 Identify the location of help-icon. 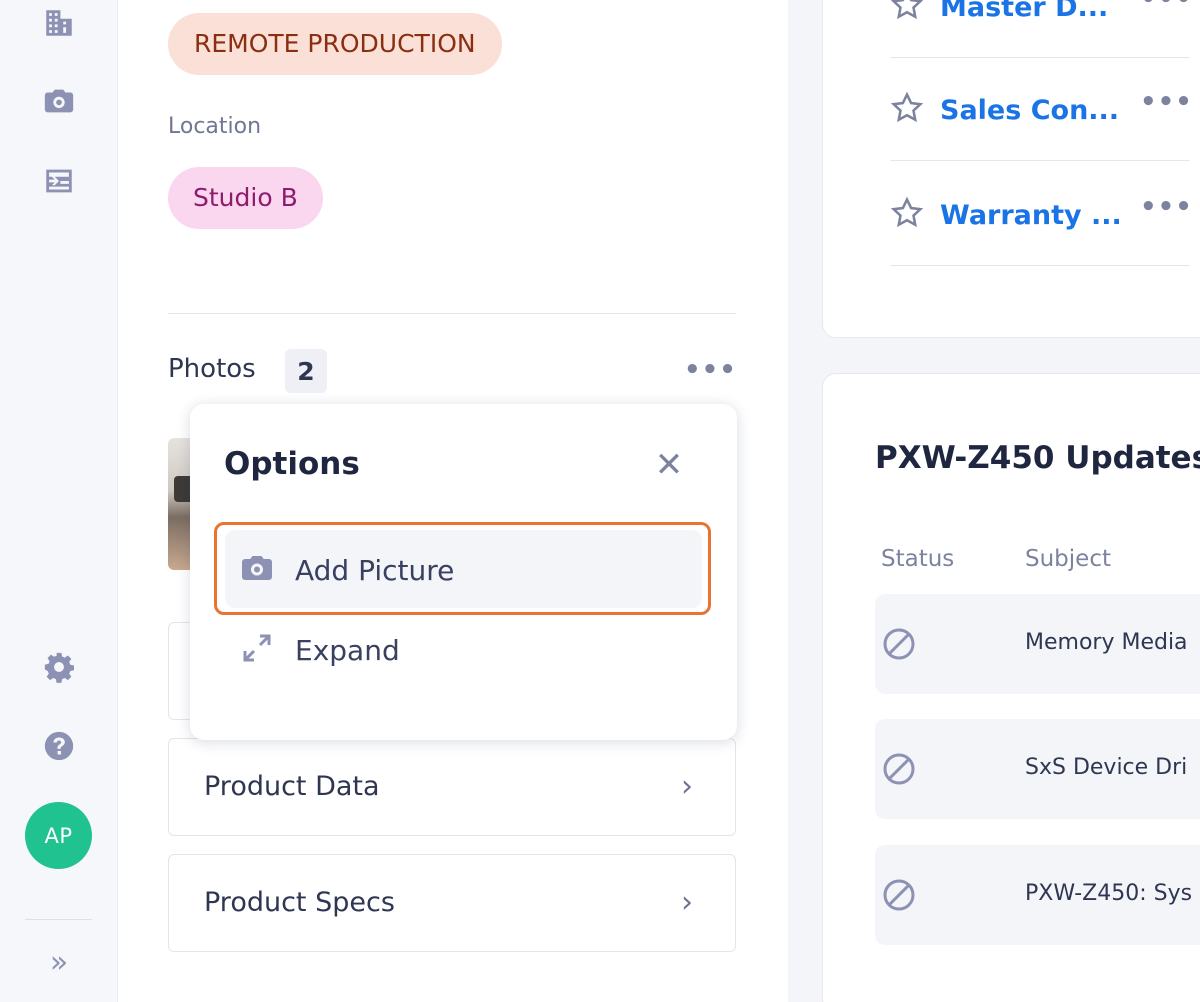
(59, 746).